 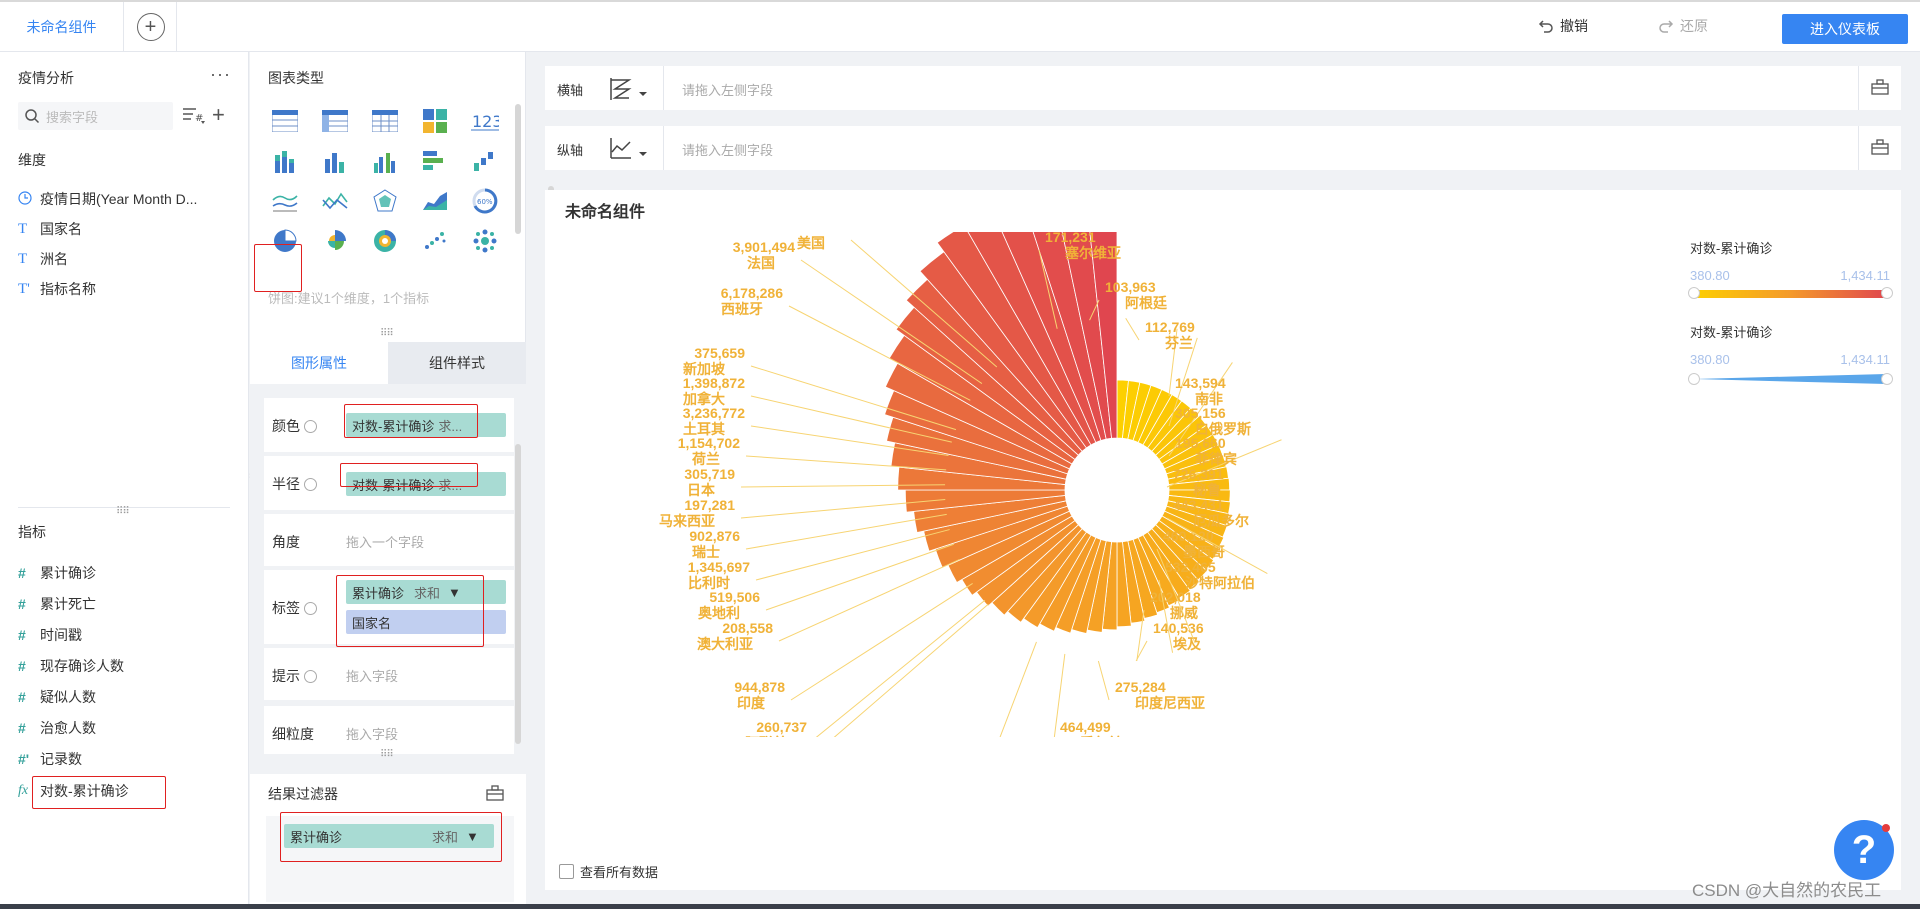 What do you see at coordinates (285, 161) in the screenshot?
I see `stacked-bar-icon` at bounding box center [285, 161].